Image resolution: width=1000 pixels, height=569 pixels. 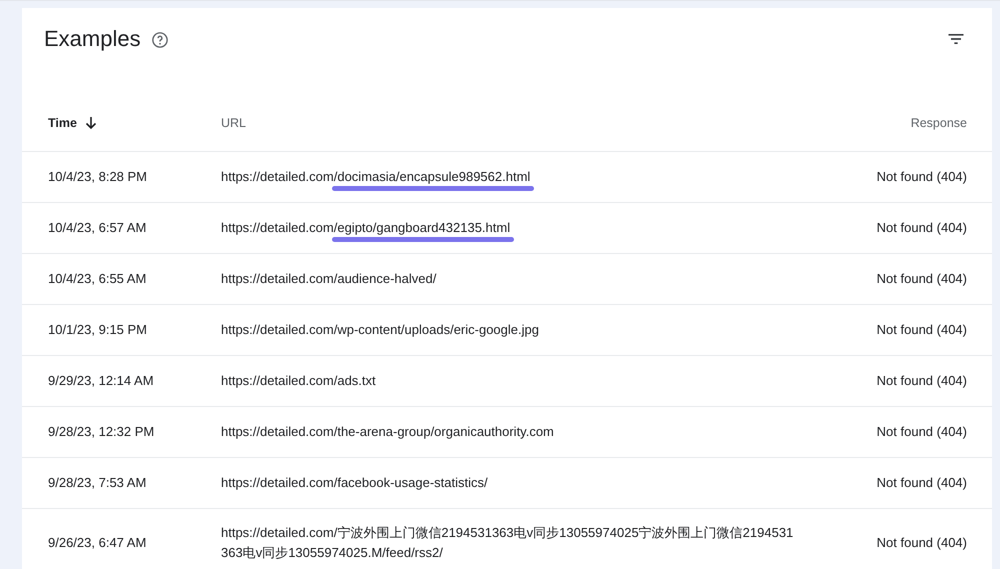 I want to click on time-cell-text: 9/28/23, 7:53 AM, so click(x=97, y=483).